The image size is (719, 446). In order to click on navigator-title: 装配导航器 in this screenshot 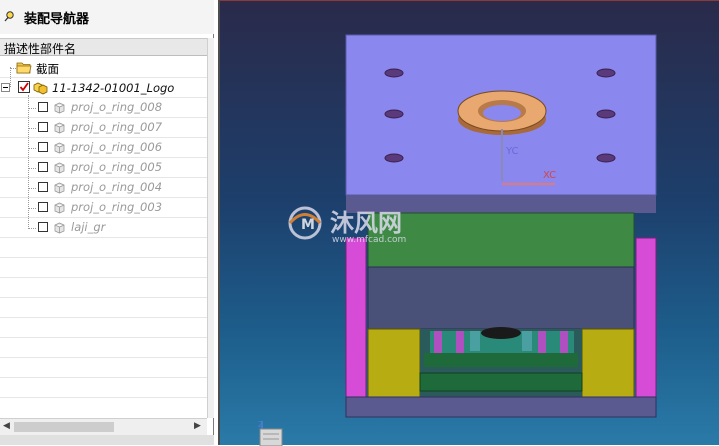, I will do `click(57, 19)`.